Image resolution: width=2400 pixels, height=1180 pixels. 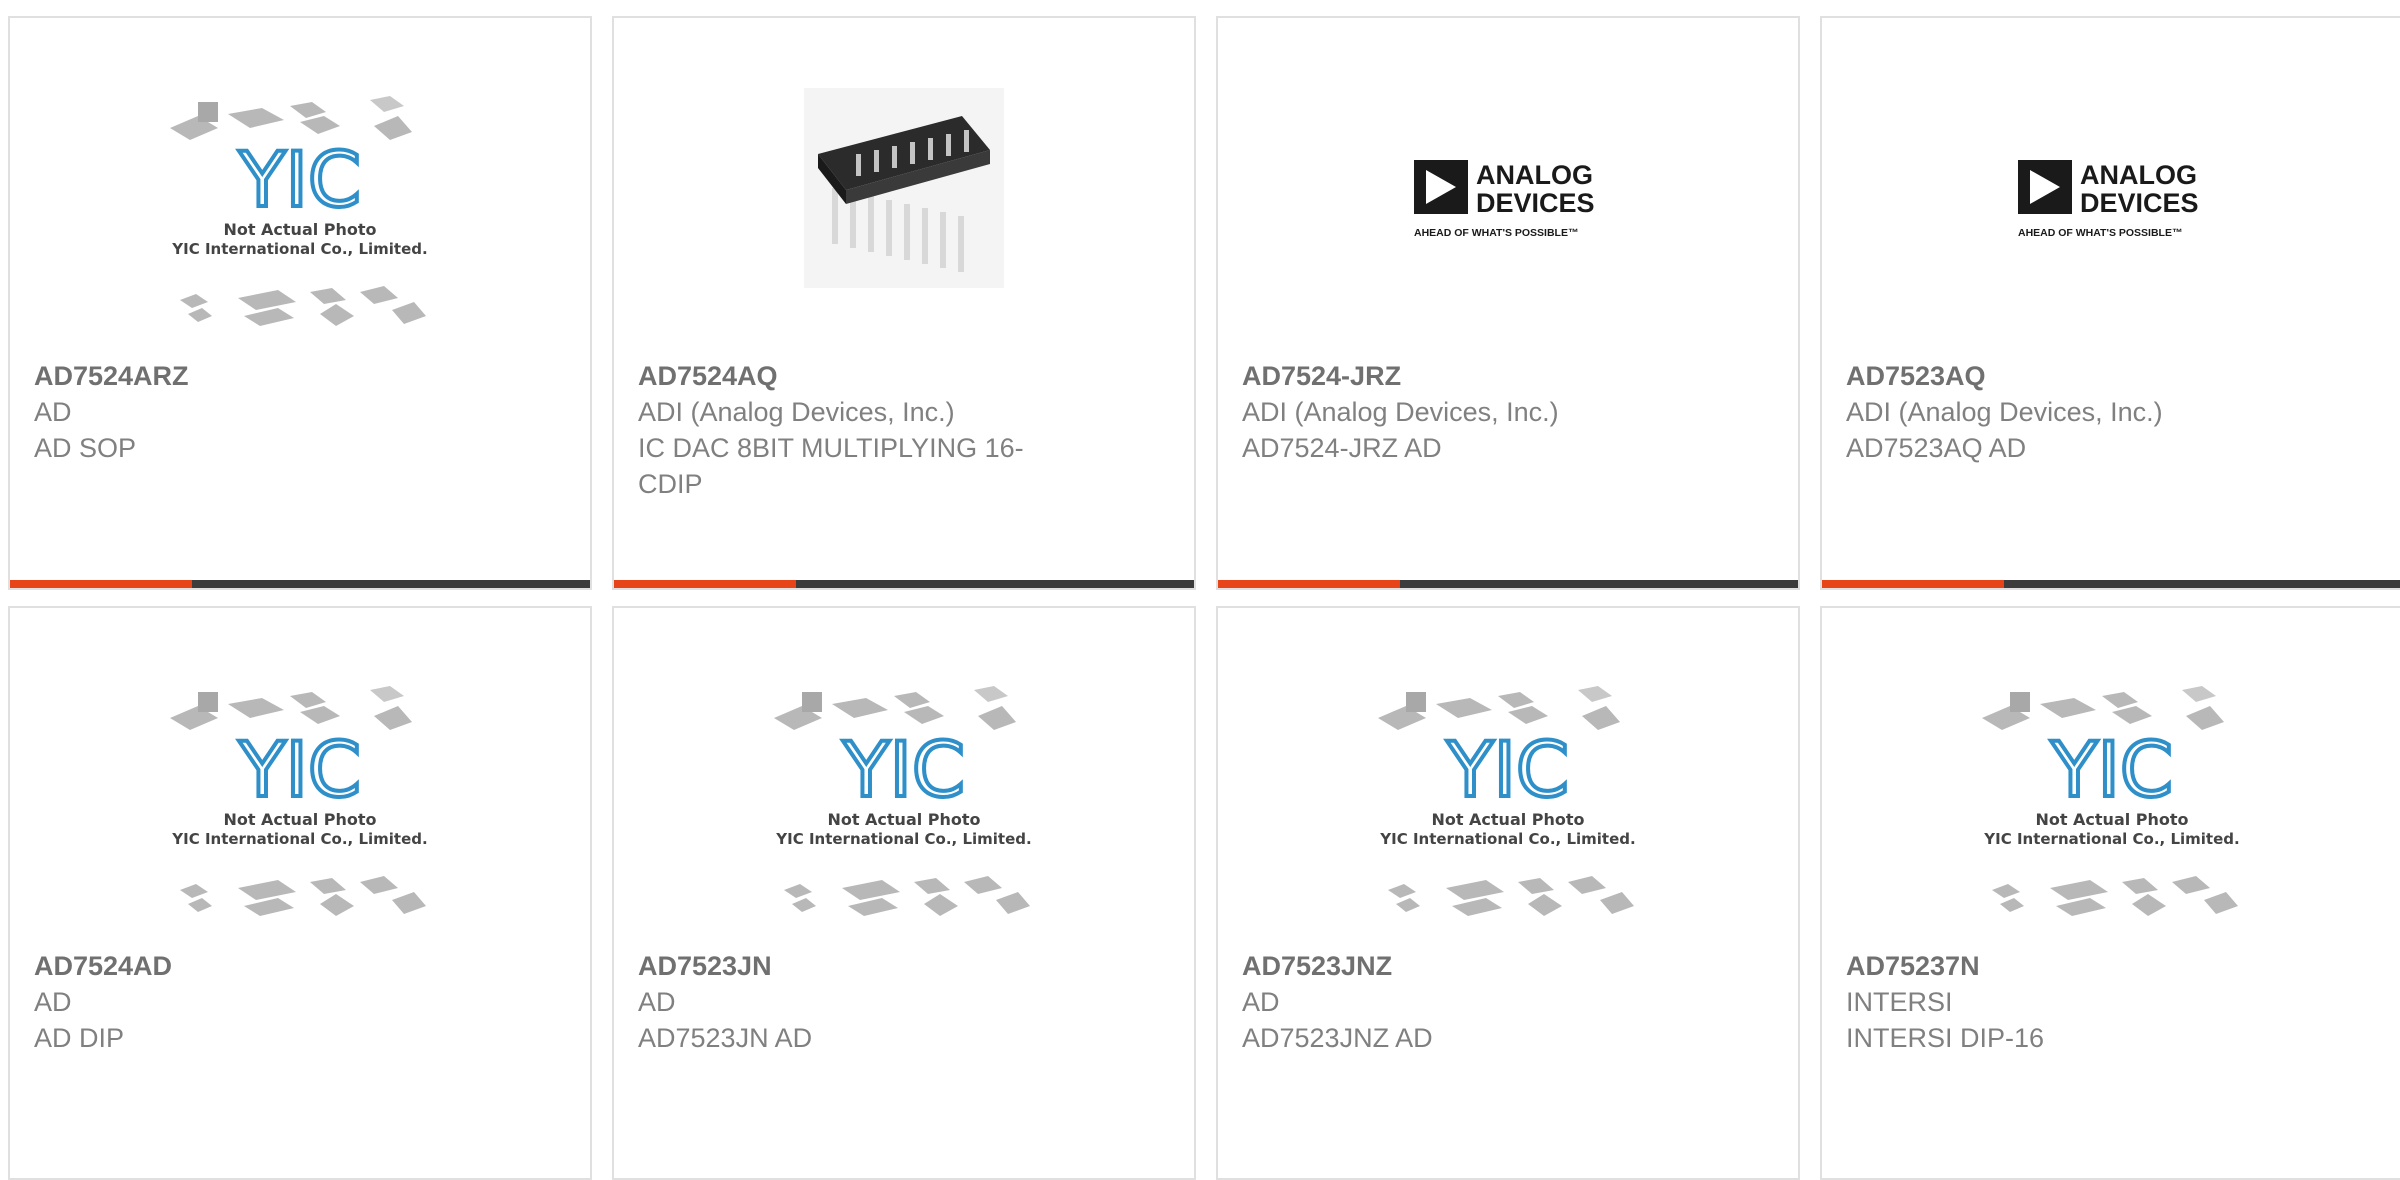 What do you see at coordinates (1916, 376) in the screenshot?
I see `part-number: AD7523AQ` at bounding box center [1916, 376].